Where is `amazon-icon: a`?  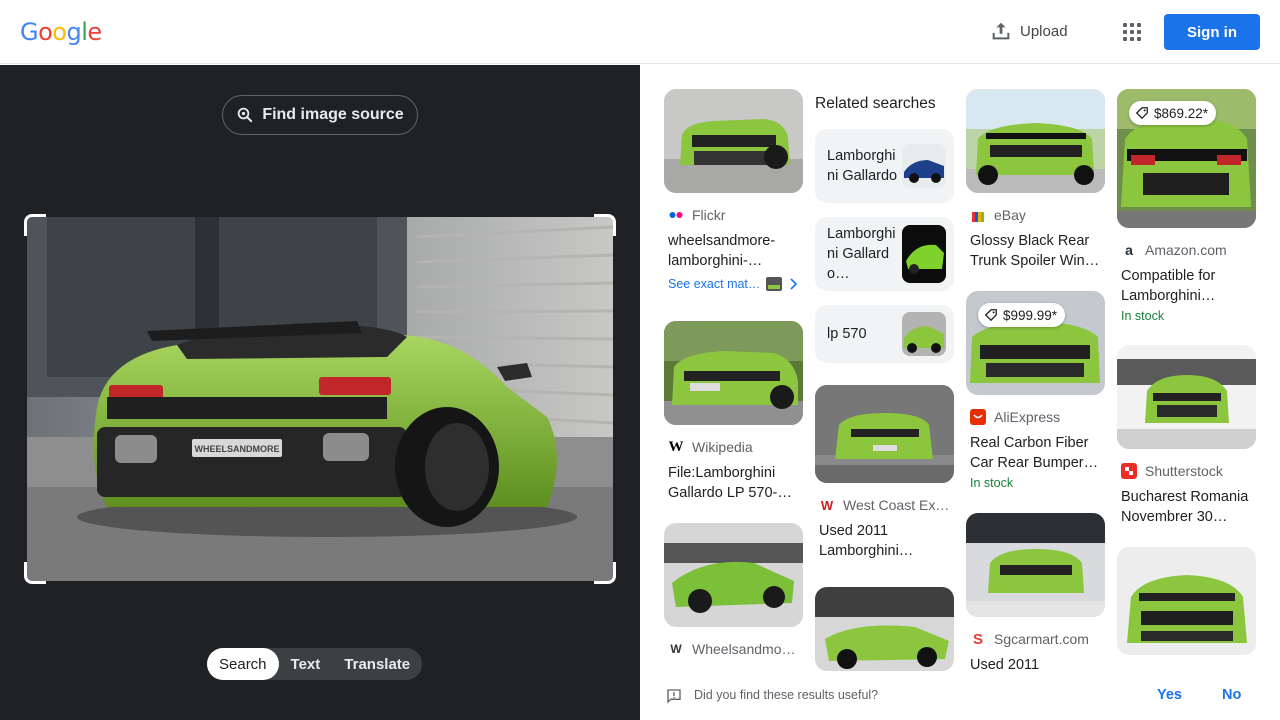 amazon-icon: a is located at coordinates (1129, 250).